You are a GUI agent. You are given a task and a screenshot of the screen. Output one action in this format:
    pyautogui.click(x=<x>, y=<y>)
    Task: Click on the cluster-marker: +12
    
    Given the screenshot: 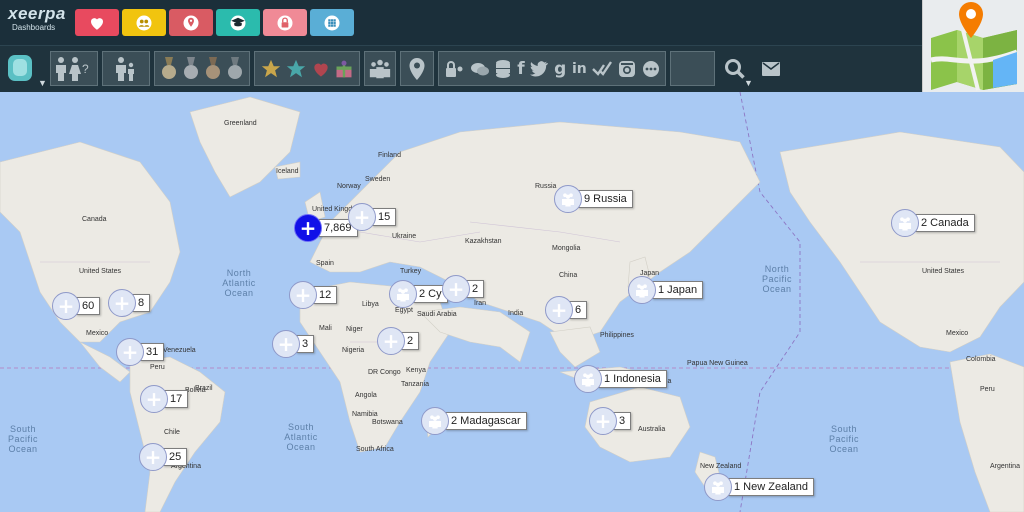 What is the action you would take?
    pyautogui.click(x=313, y=295)
    